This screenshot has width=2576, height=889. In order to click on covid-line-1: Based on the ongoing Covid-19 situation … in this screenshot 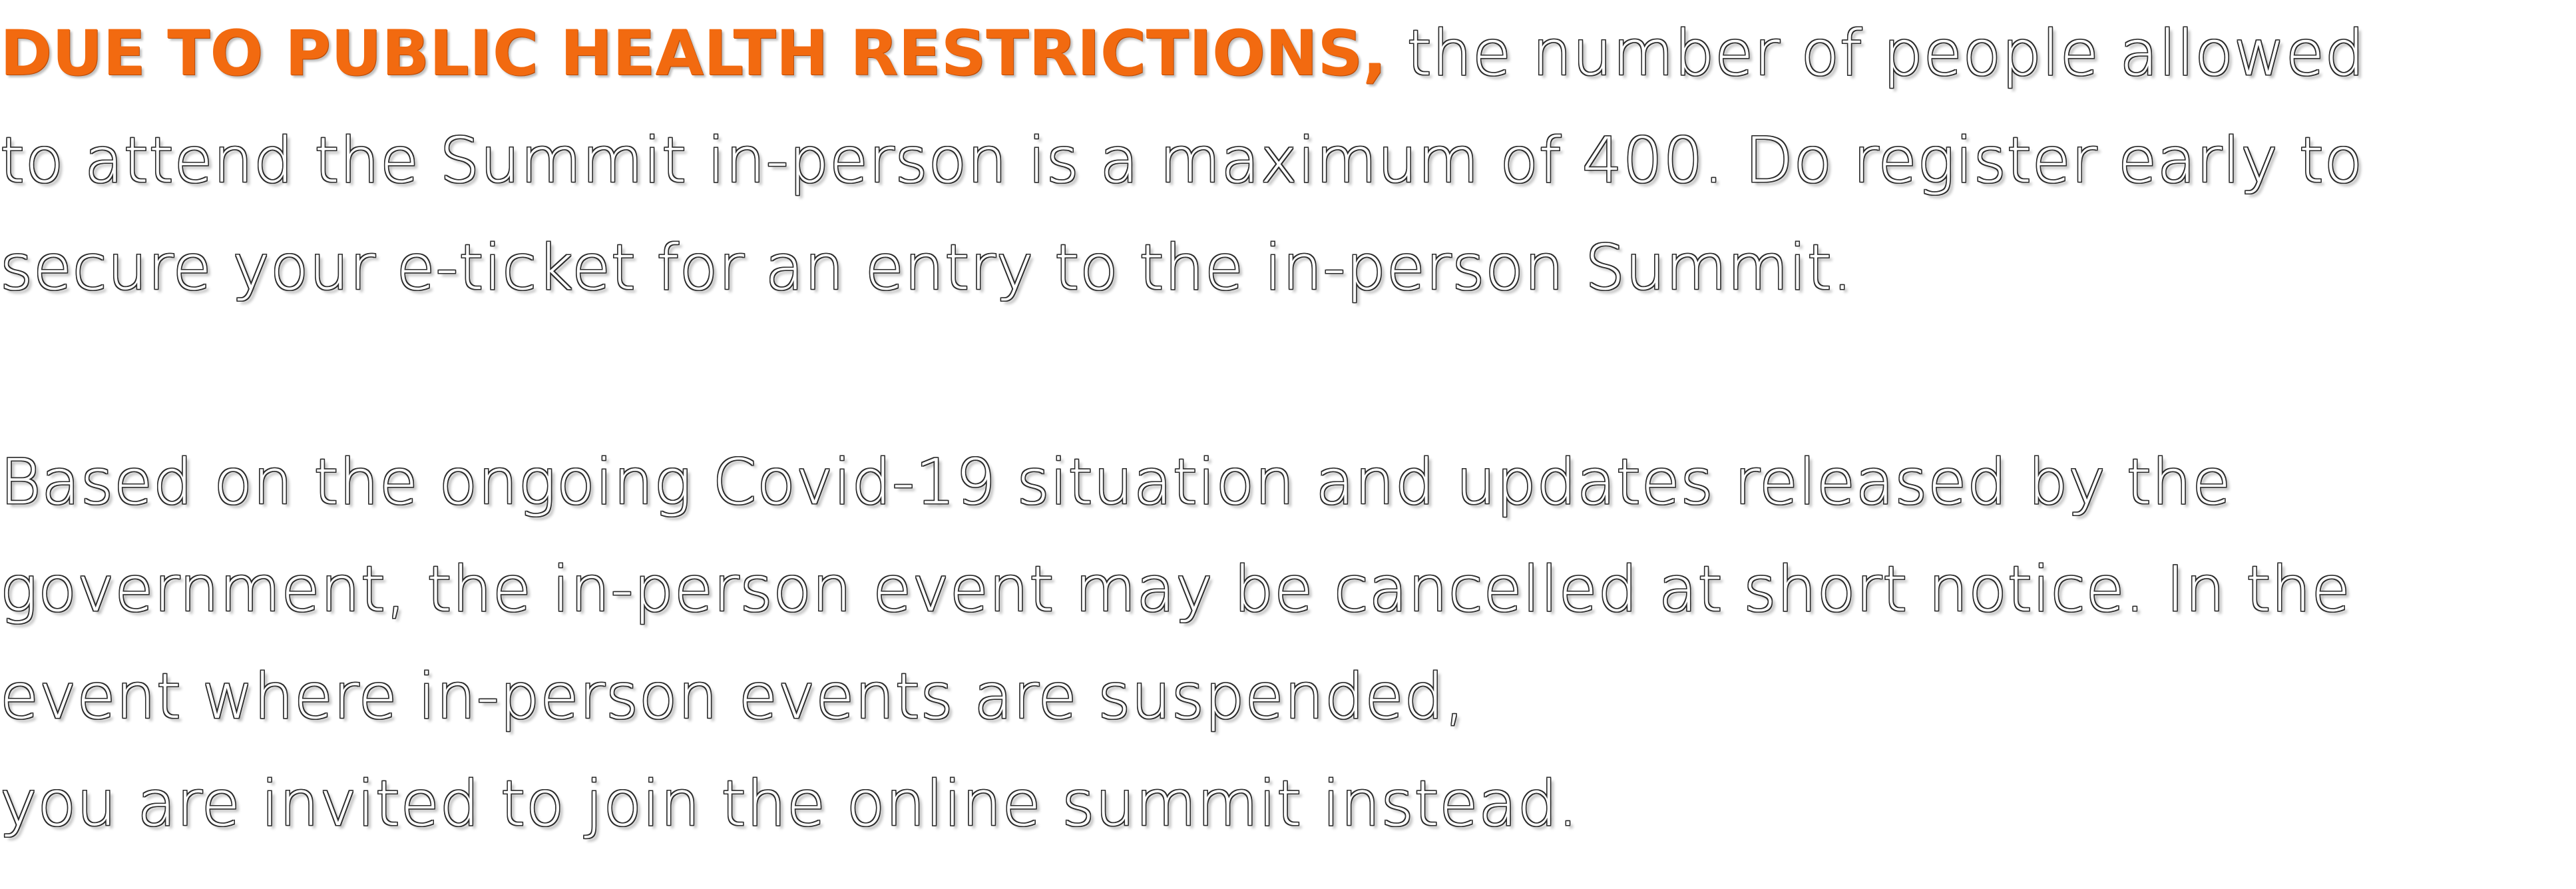, I will do `click(1116, 482)`.